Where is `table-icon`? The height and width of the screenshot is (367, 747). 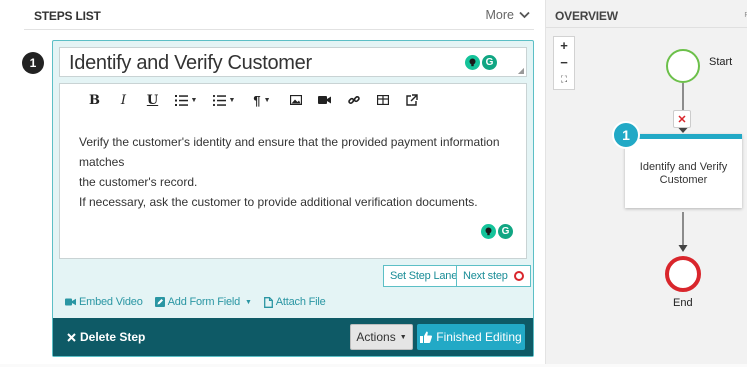
table-icon is located at coordinates (382, 100).